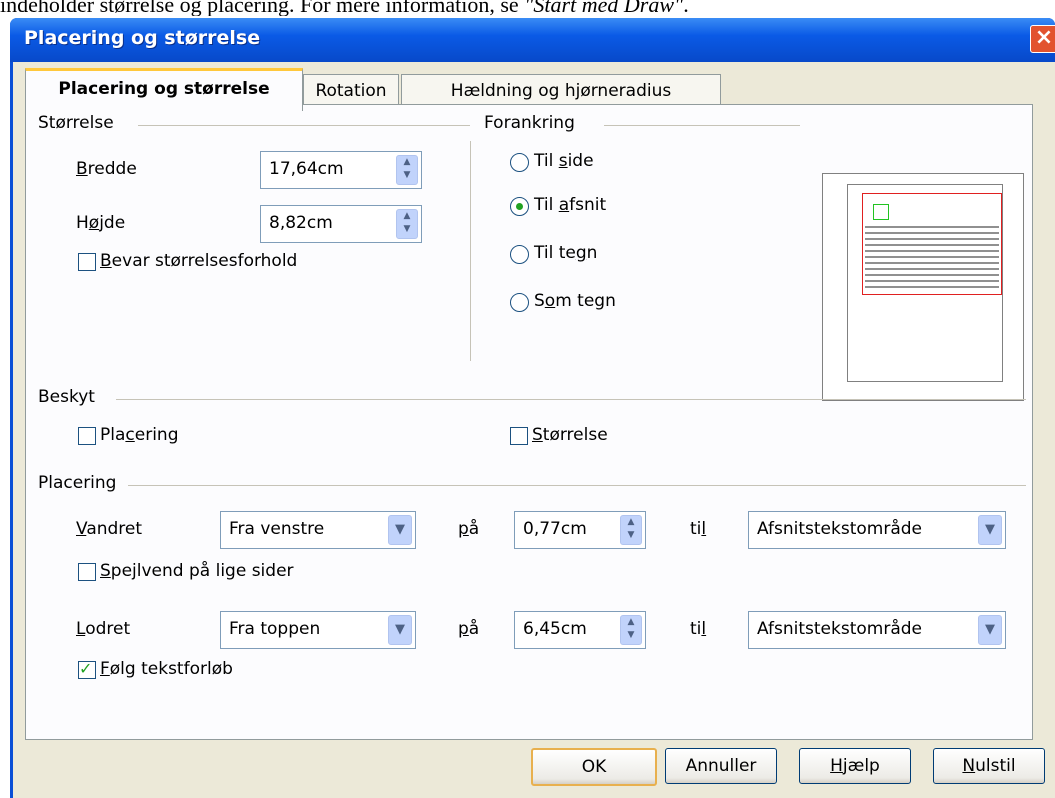 The height and width of the screenshot is (798, 1055). What do you see at coordinates (197, 571) in the screenshot?
I see `mirror-label: Spejlvend på lige sider` at bounding box center [197, 571].